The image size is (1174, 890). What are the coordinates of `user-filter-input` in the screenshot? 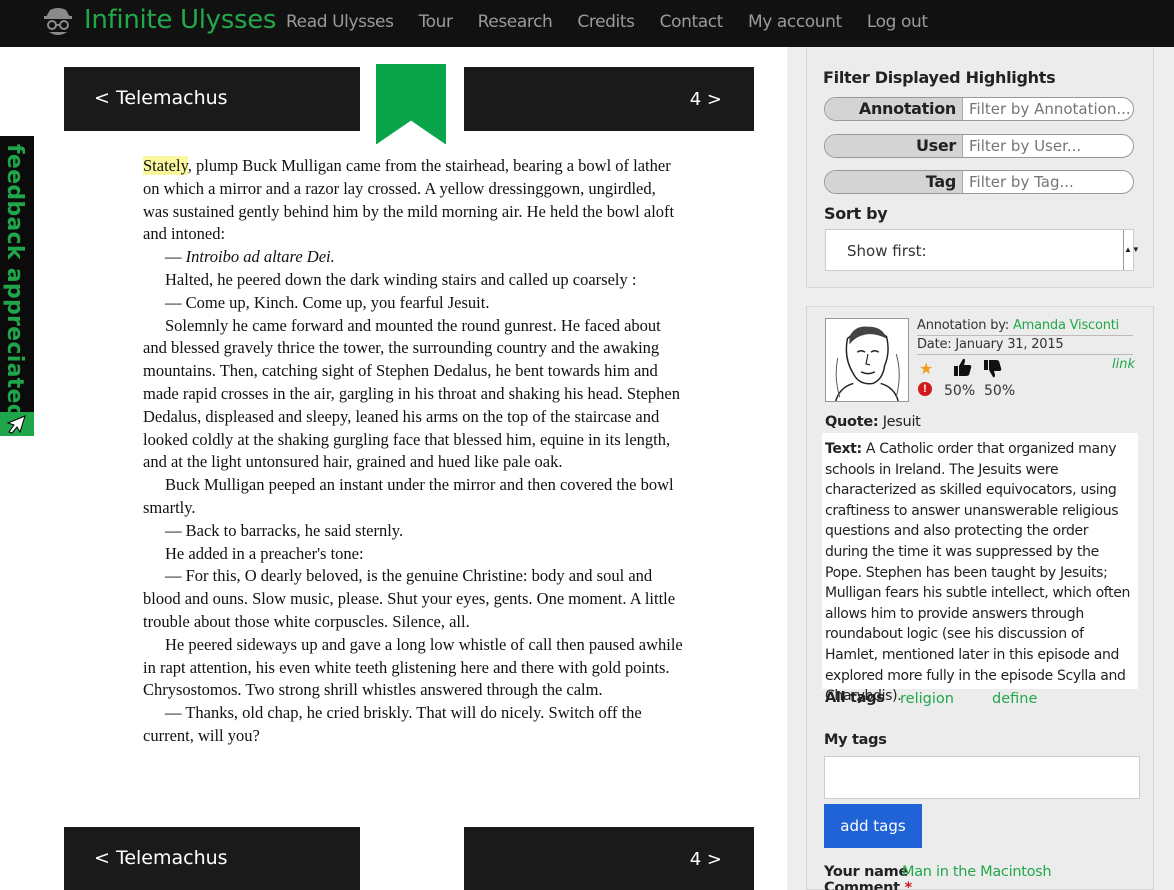 It's located at (1049, 146).